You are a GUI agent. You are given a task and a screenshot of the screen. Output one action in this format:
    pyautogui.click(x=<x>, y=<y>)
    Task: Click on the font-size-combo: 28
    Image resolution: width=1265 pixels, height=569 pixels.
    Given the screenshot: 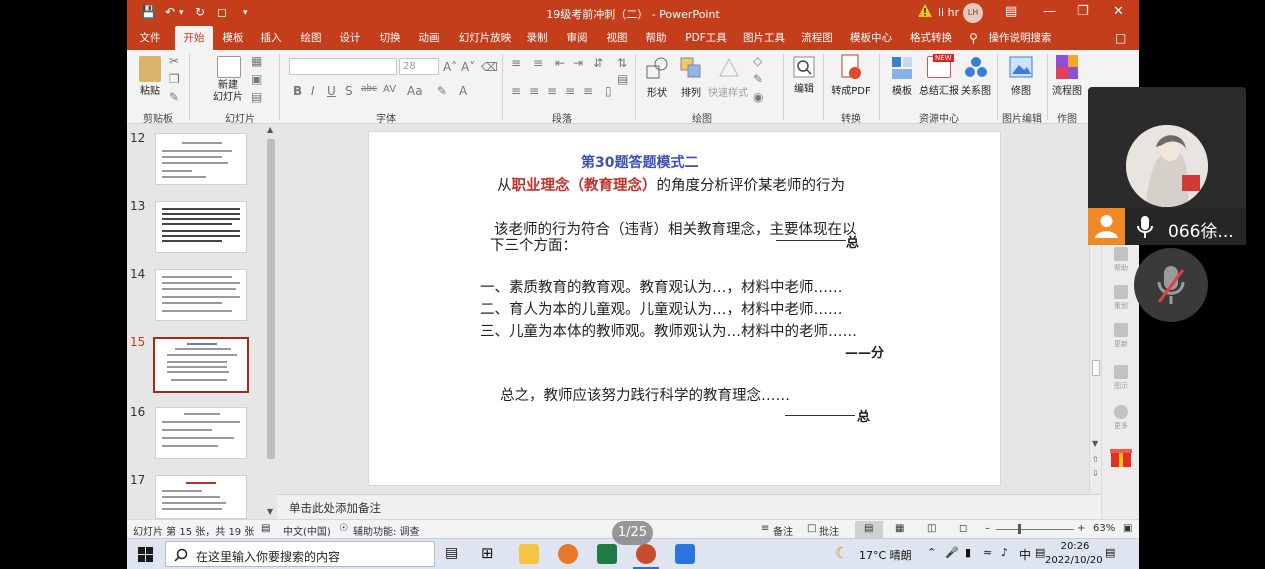 What is the action you would take?
    pyautogui.click(x=419, y=66)
    